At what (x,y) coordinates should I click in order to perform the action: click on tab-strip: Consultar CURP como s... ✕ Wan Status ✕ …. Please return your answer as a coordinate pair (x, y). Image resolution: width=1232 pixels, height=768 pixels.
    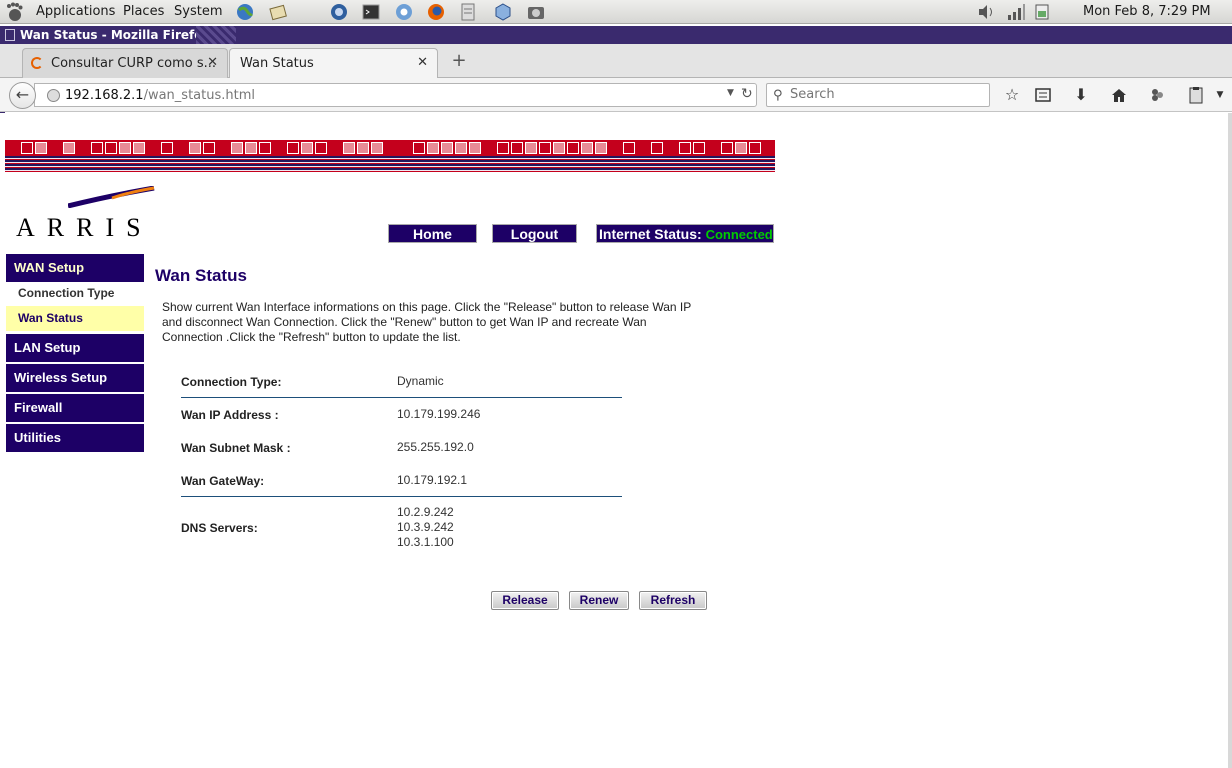
    Looking at the image, I should click on (616, 61).